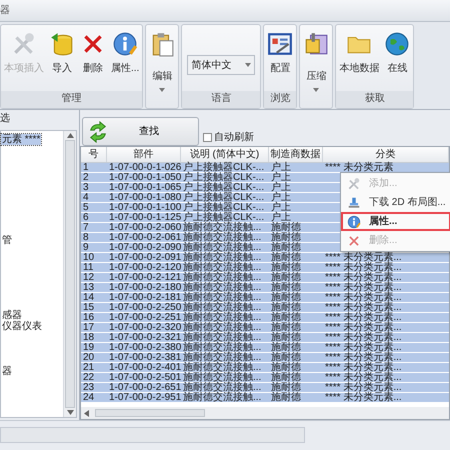 Image resolution: width=450 pixels, height=450 pixels. Describe the element at coordinates (98, 131) in the screenshot. I see `refresh-icon` at that location.